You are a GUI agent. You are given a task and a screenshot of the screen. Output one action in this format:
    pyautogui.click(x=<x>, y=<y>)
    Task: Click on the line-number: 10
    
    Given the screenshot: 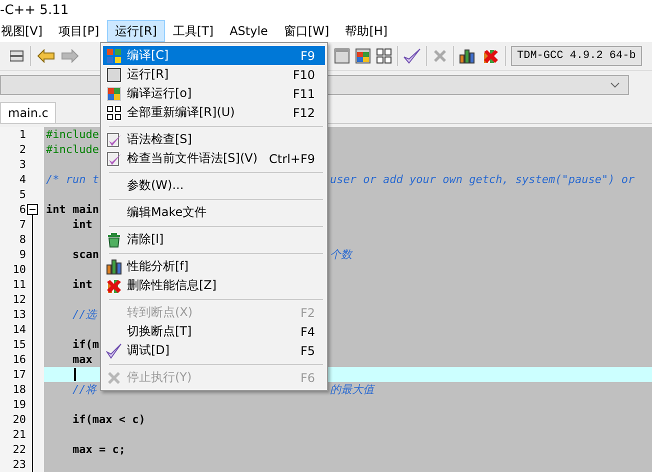 What is the action you would take?
    pyautogui.click(x=19, y=269)
    